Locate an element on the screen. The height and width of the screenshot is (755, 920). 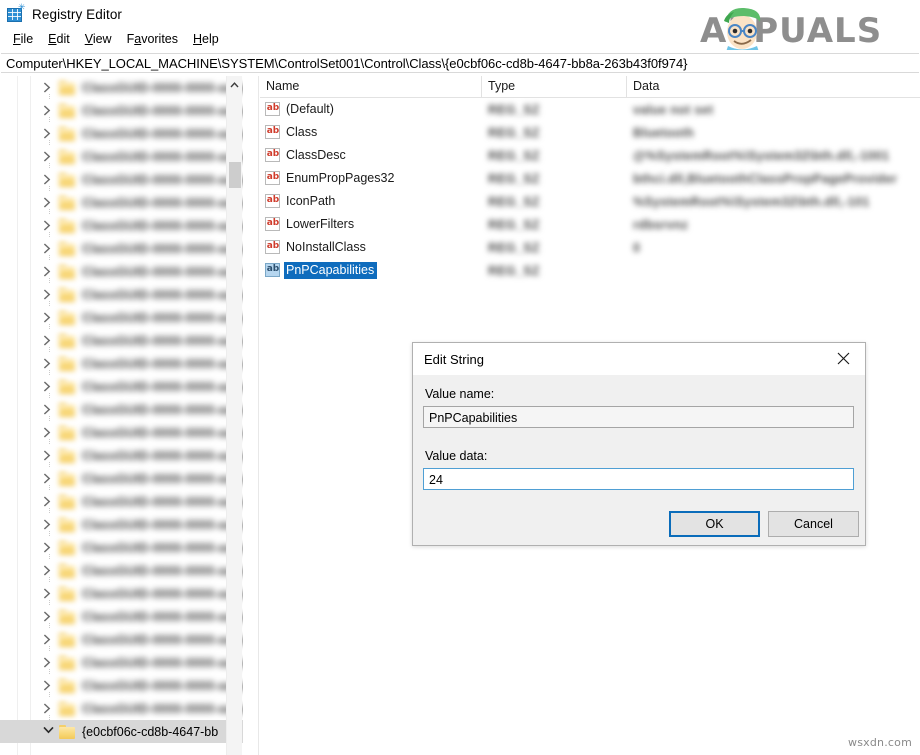
value-name-cell: Class is located at coordinates (302, 132).